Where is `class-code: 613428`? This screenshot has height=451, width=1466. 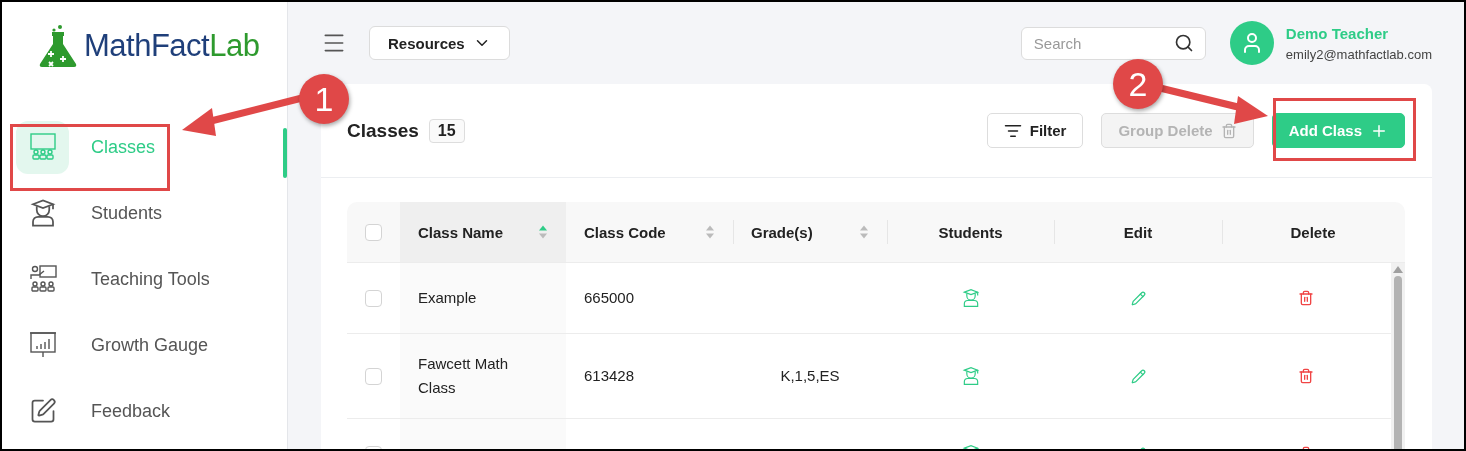 class-code: 613428 is located at coordinates (609, 376).